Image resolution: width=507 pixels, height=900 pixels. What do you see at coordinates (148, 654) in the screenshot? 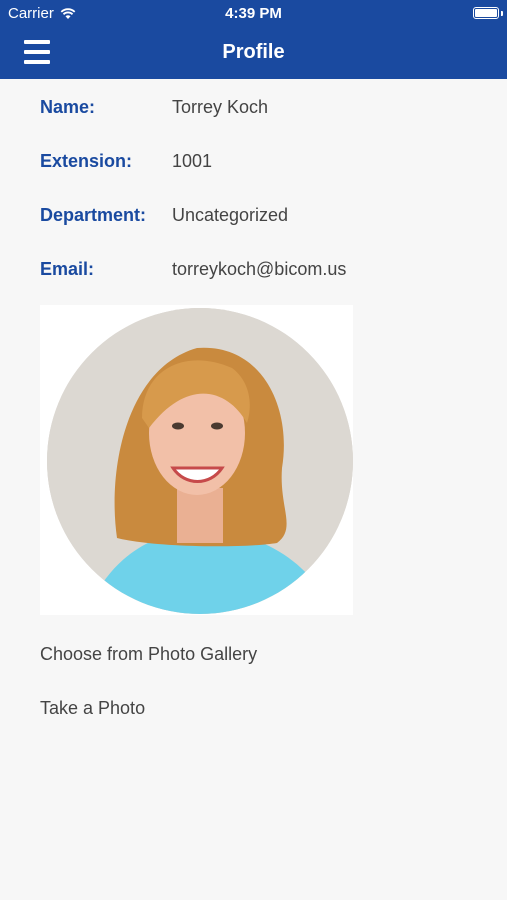
I see `choose-from-gallery-button: Choose from Photo Gallery` at bounding box center [148, 654].